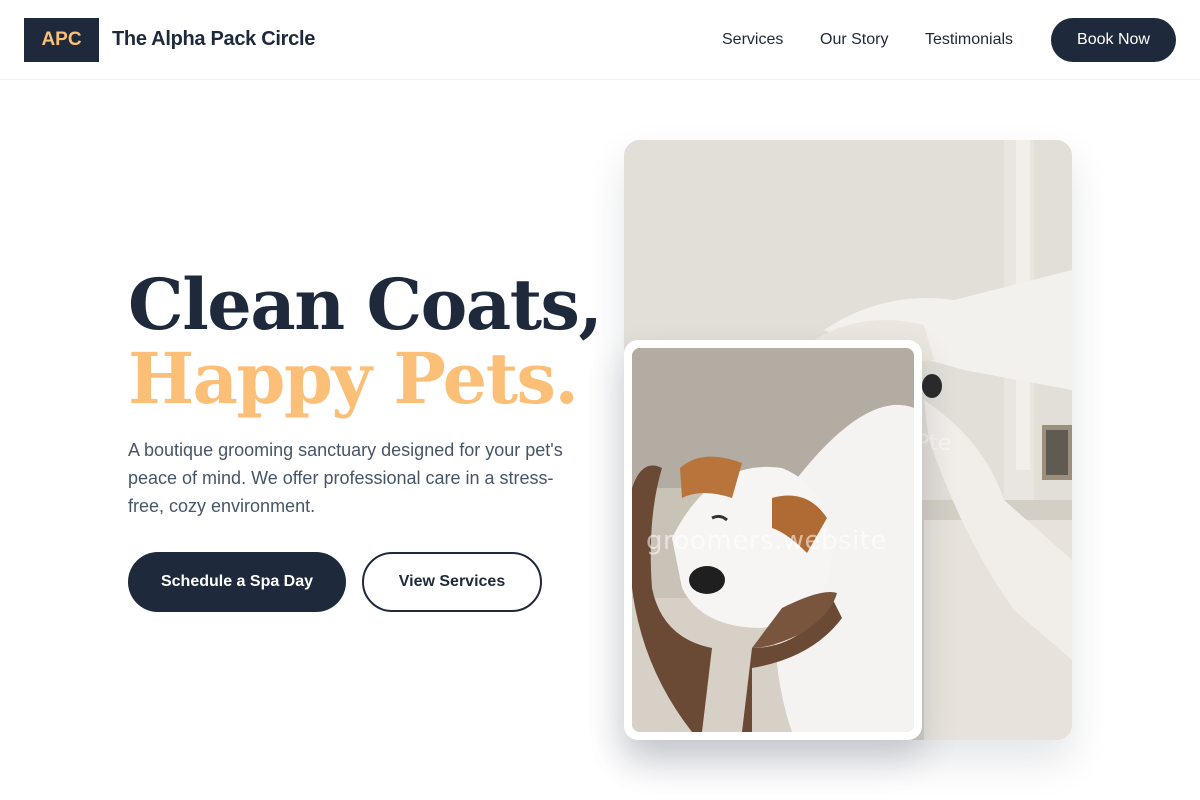 This screenshot has height=800, width=1200. Describe the element at coordinates (766, 541) in the screenshot. I see `watermark-text: groomers.website` at that location.